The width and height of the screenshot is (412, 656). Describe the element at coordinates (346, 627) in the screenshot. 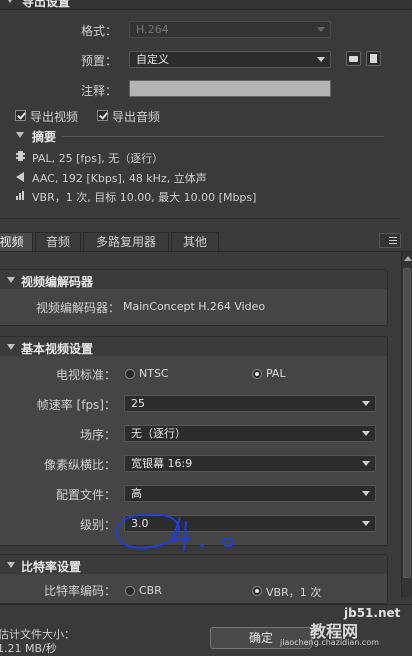

I see `watermark: jb51.net 教程网 jiaocheng.chazidian.com` at that location.